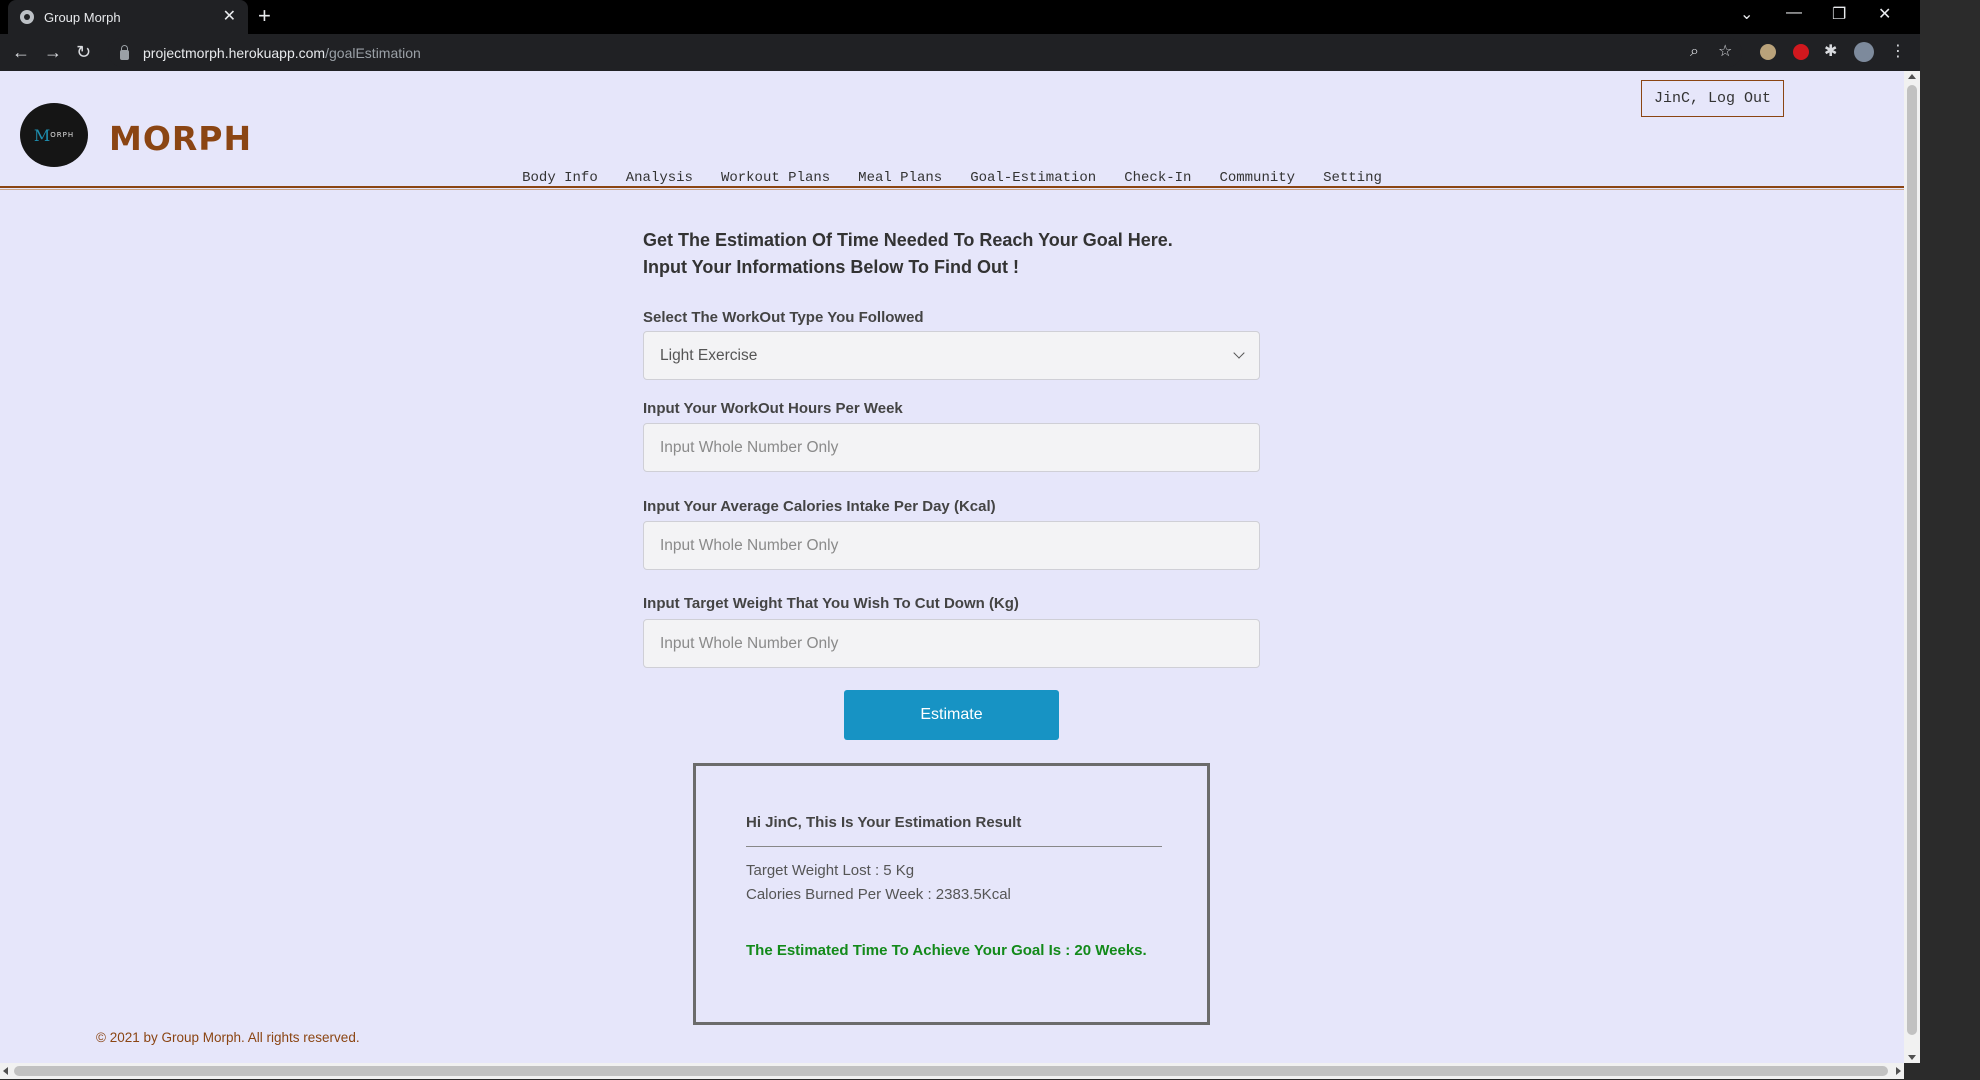 The height and width of the screenshot is (1080, 1980). Describe the element at coordinates (128, 17) in the screenshot. I see `browser-tab: Group Morph ✕` at that location.